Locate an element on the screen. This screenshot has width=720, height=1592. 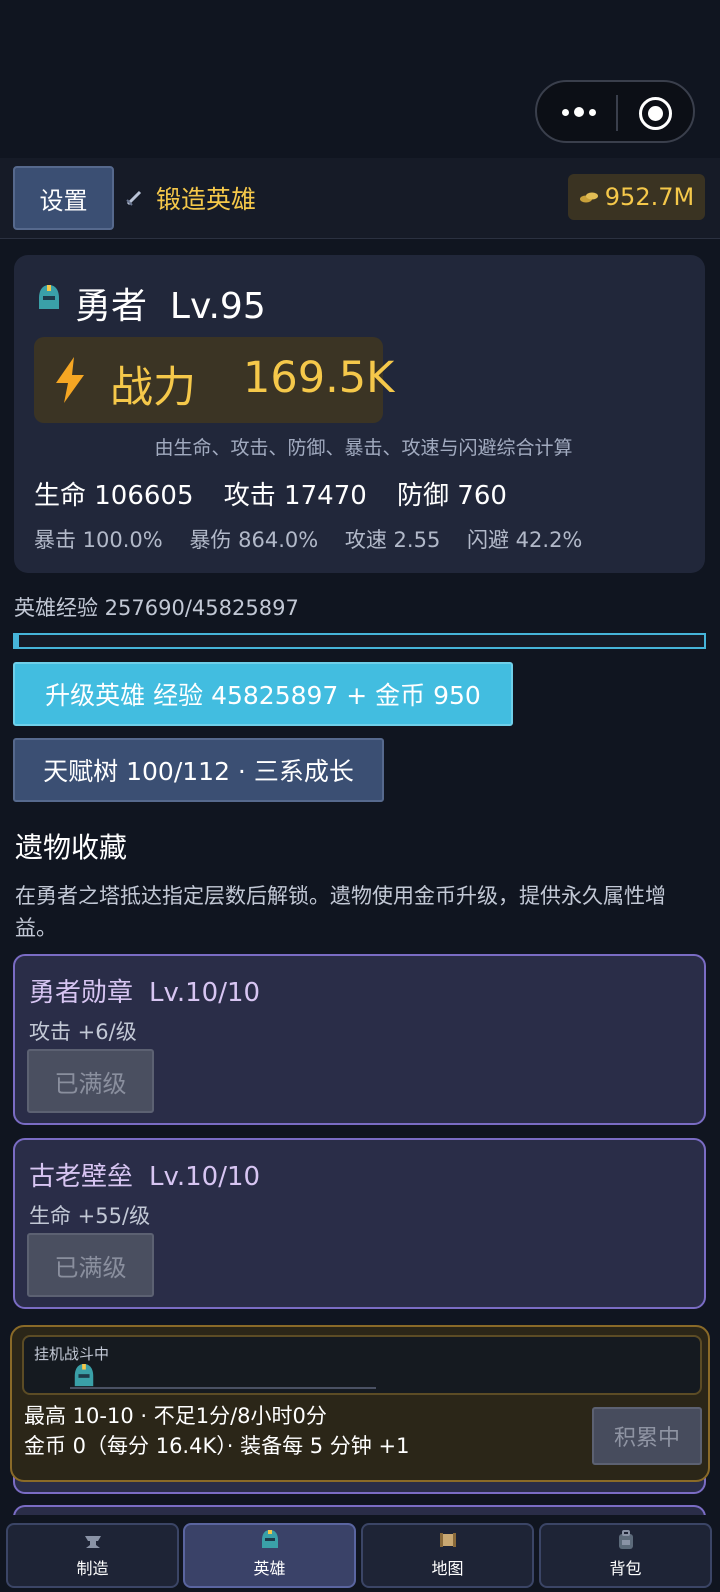
hero-title: 勇者 Lv.95 is located at coordinates (170, 303).